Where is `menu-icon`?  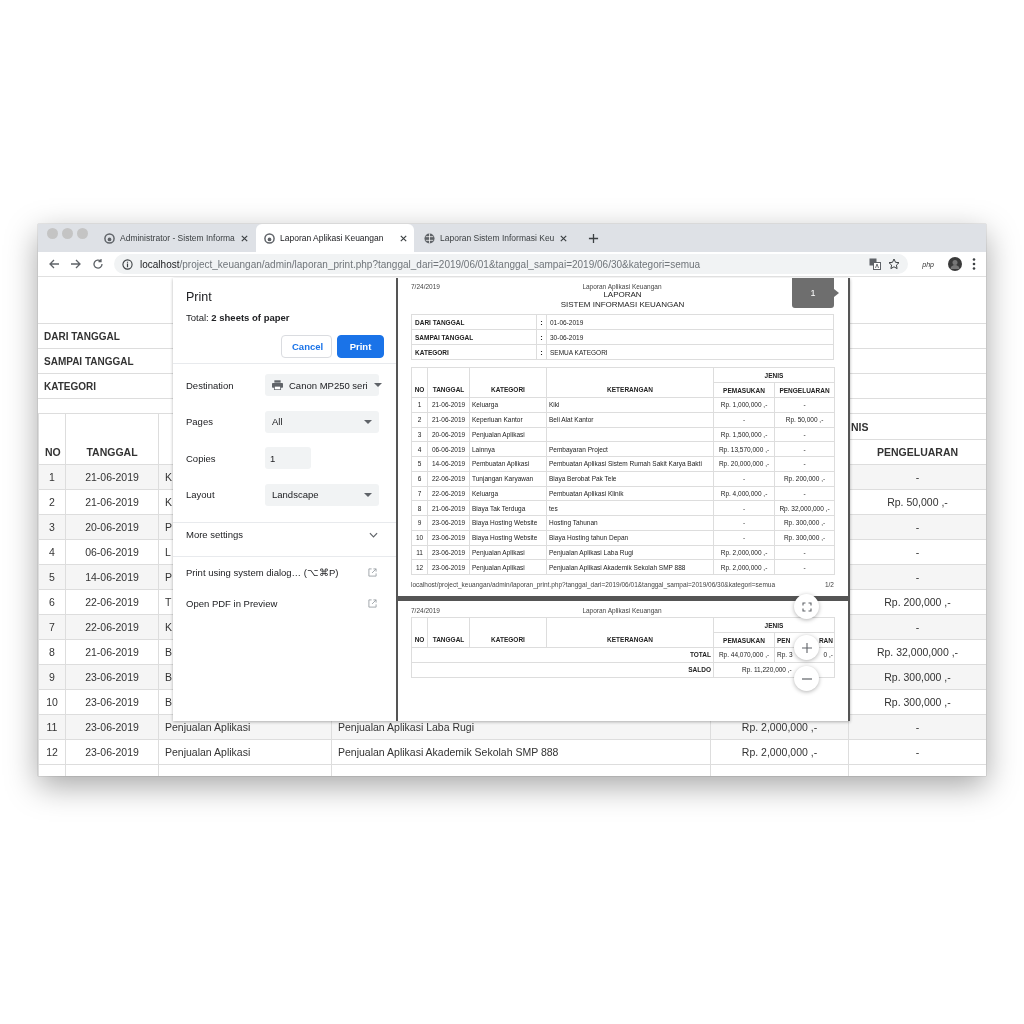
menu-icon is located at coordinates (974, 264).